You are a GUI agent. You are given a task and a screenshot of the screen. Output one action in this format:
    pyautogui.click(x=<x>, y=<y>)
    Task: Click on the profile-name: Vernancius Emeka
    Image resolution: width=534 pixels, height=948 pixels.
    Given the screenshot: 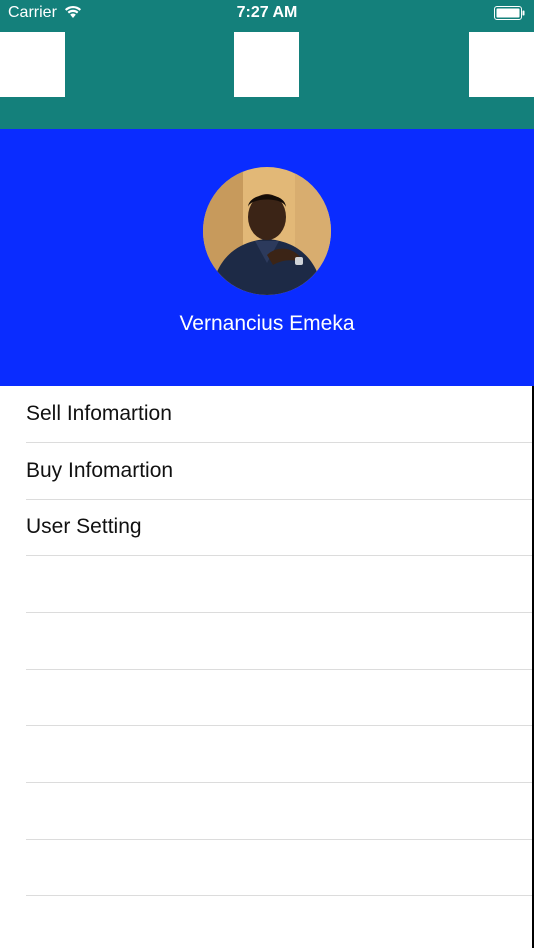 What is the action you would take?
    pyautogui.click(x=267, y=323)
    